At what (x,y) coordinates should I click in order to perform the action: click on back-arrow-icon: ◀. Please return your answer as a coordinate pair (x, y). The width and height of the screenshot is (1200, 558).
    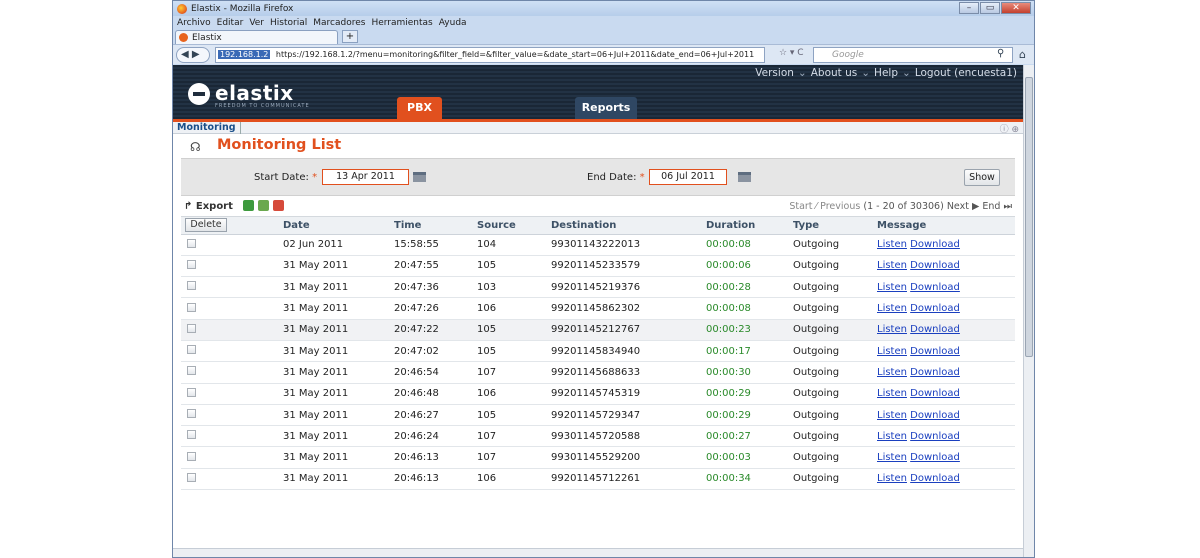
    Looking at the image, I should click on (185, 54).